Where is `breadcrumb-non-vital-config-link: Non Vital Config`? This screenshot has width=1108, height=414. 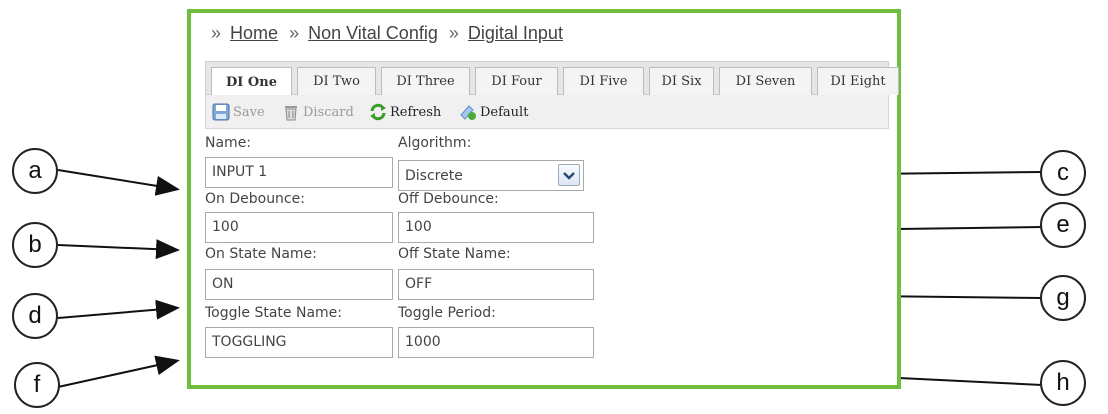 breadcrumb-non-vital-config-link: Non Vital Config is located at coordinates (373, 33).